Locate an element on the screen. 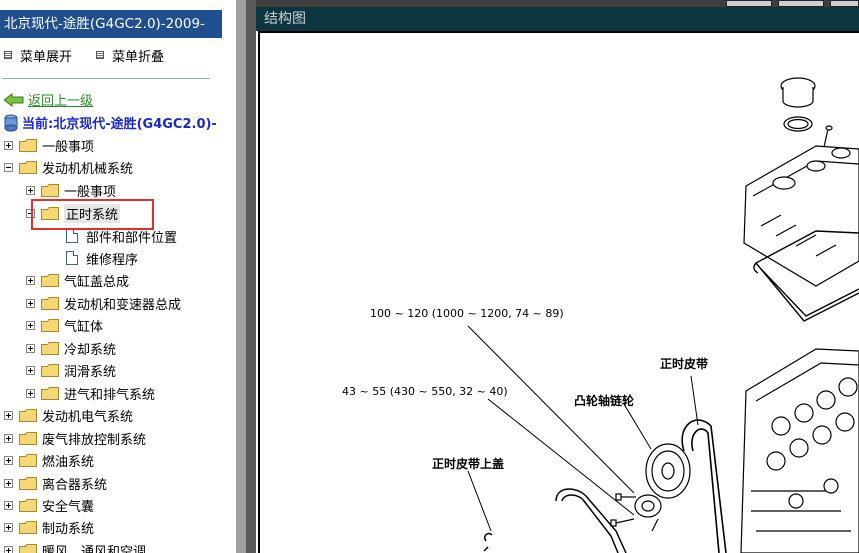  tree-item-emission: 废气排放控制系统 is located at coordinates (75, 438).